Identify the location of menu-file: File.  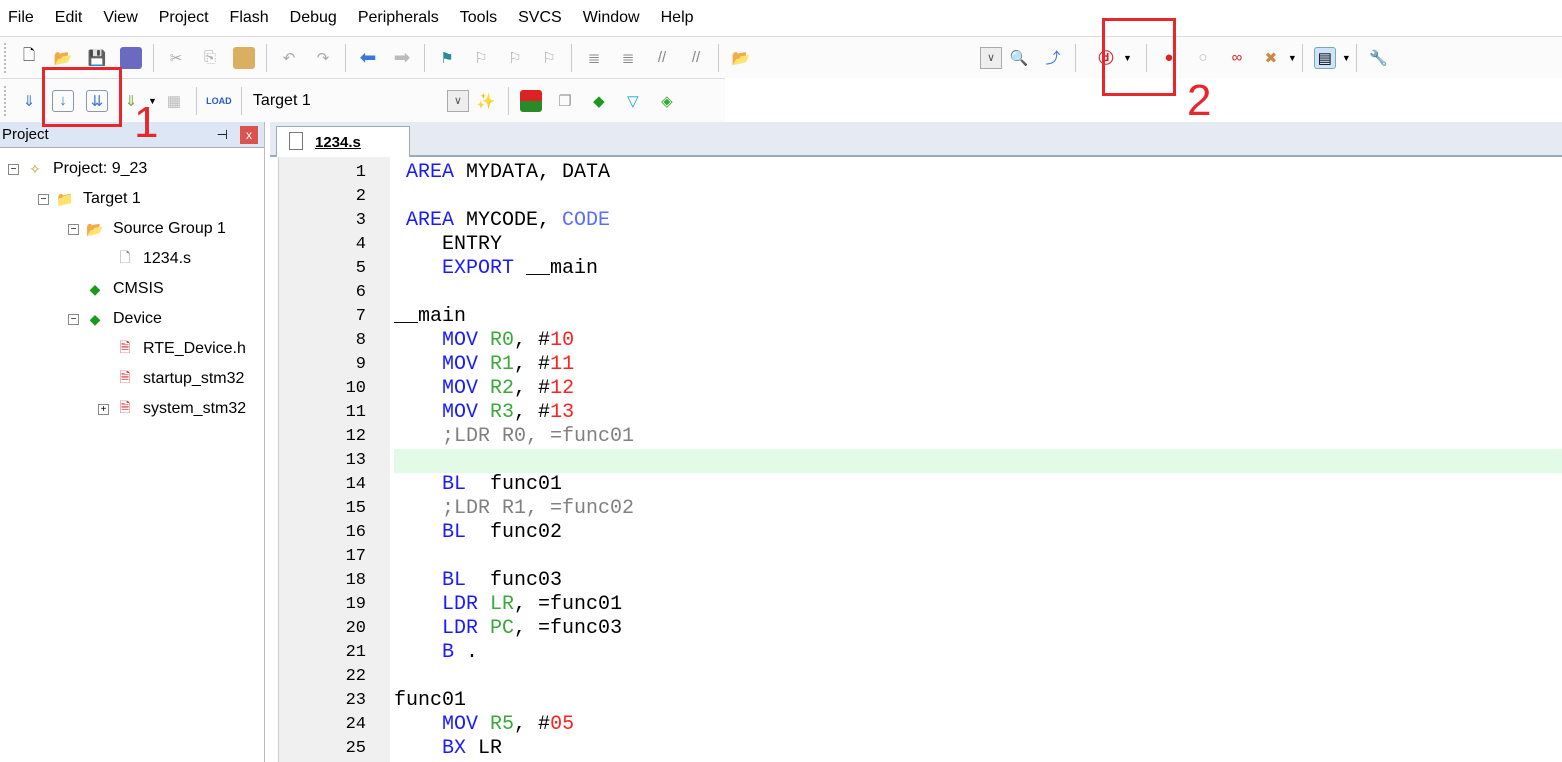
(21, 18).